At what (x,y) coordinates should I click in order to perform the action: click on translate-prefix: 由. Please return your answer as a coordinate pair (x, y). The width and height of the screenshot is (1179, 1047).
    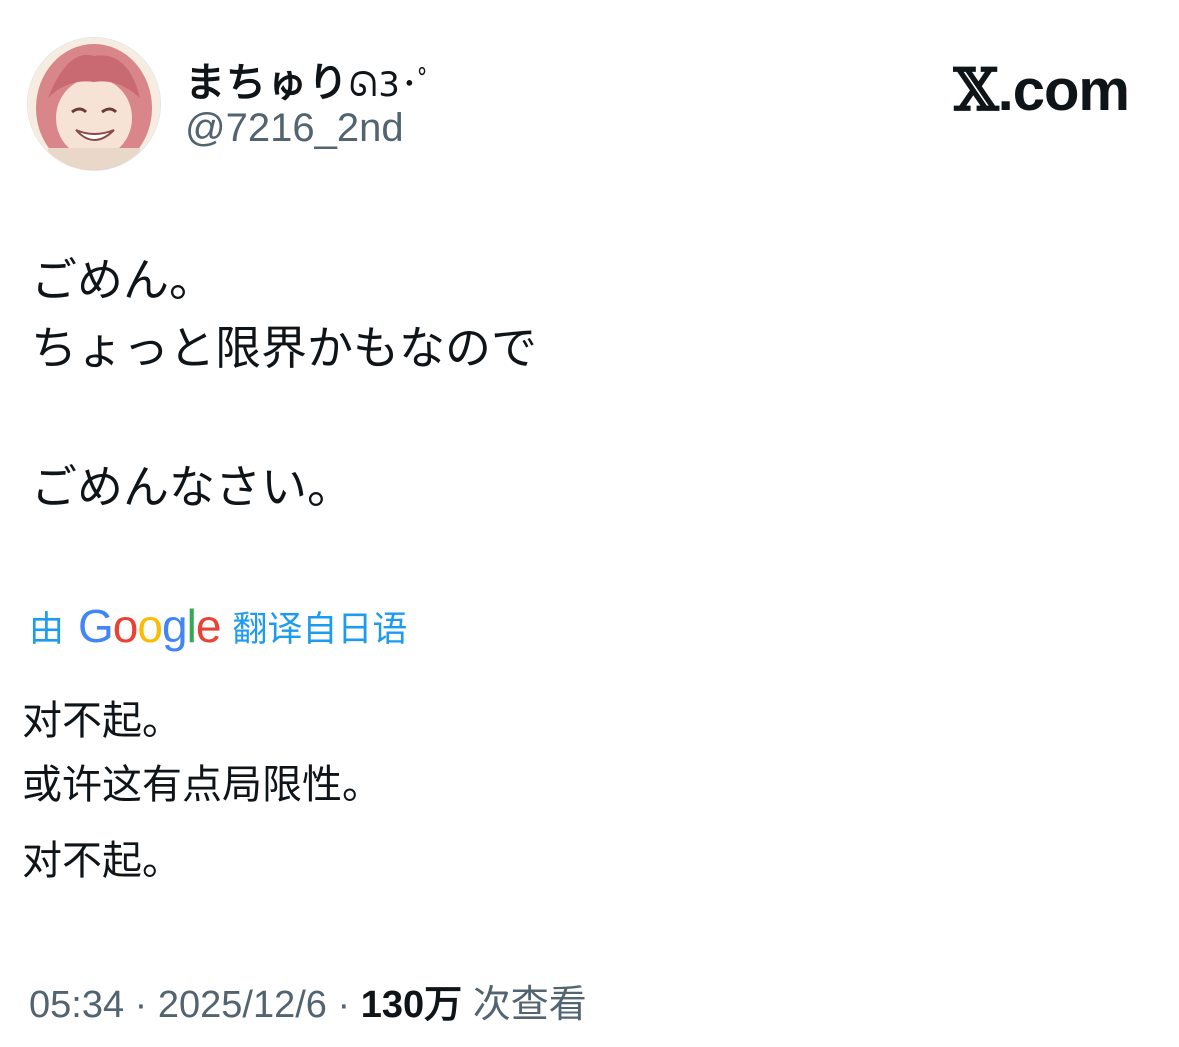
    Looking at the image, I should click on (47, 629).